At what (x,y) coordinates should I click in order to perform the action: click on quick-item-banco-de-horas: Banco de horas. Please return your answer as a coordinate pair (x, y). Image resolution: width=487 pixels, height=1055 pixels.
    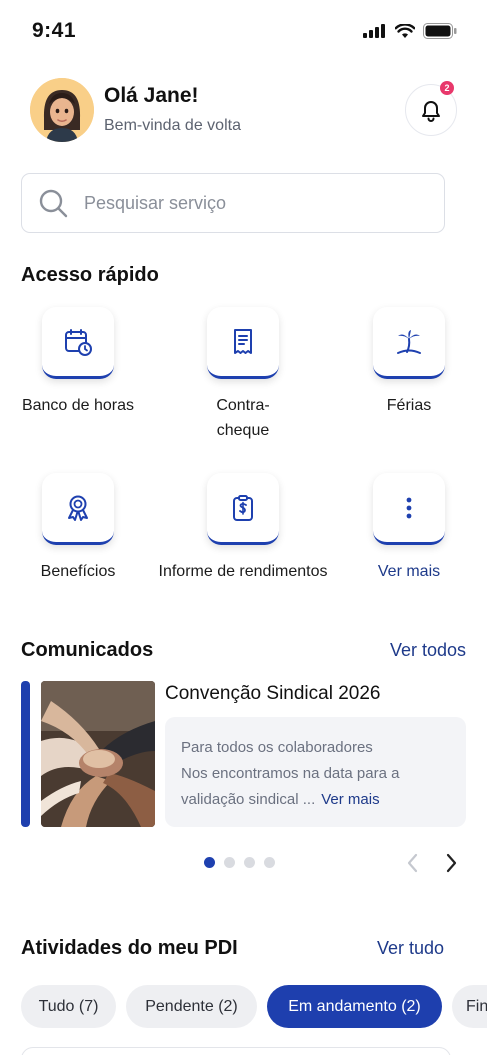
    Looking at the image, I should click on (79, 362).